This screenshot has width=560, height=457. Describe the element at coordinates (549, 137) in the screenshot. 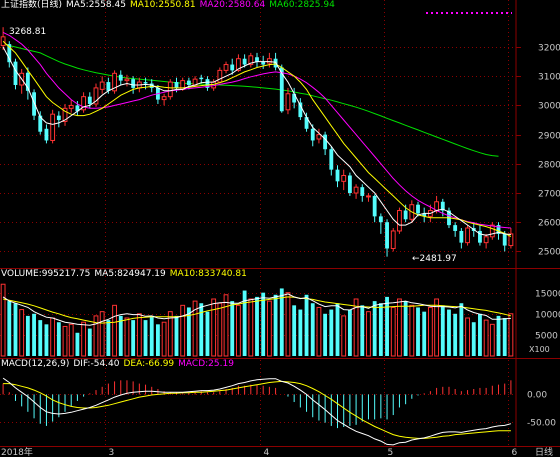

I see `price-tick-label: 2900` at that location.